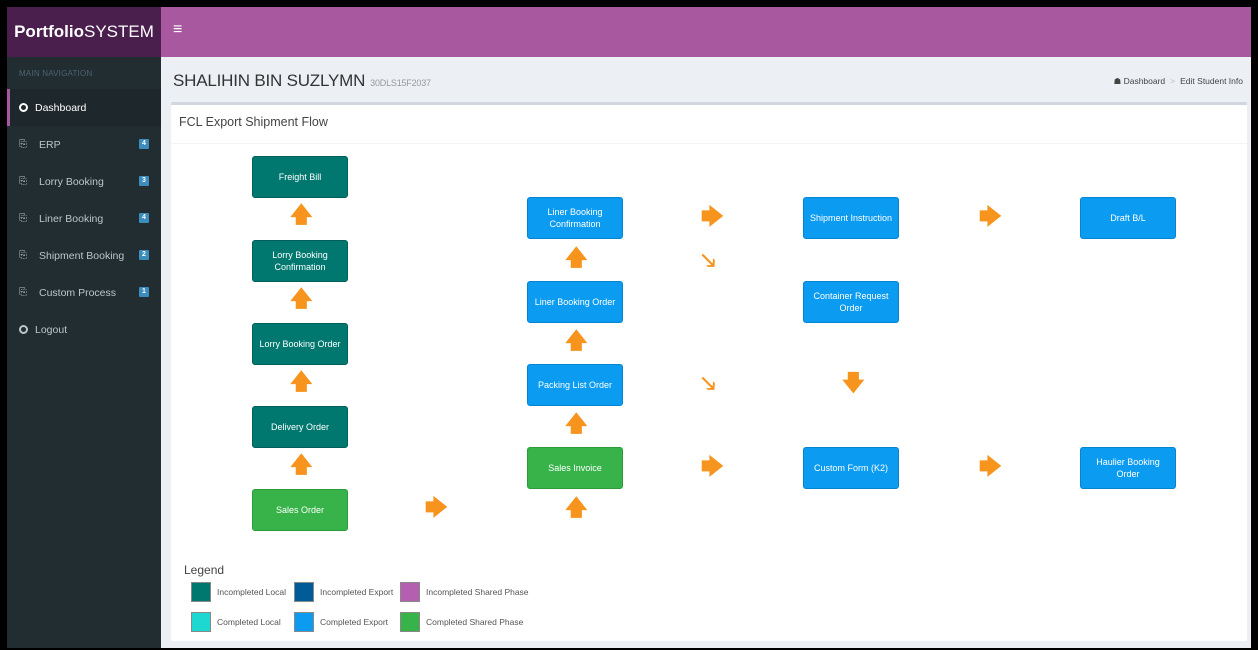 The image size is (1258, 650). I want to click on sidebar-item-liner-booking: ⎘ Liner Booking 4, so click(84, 218).